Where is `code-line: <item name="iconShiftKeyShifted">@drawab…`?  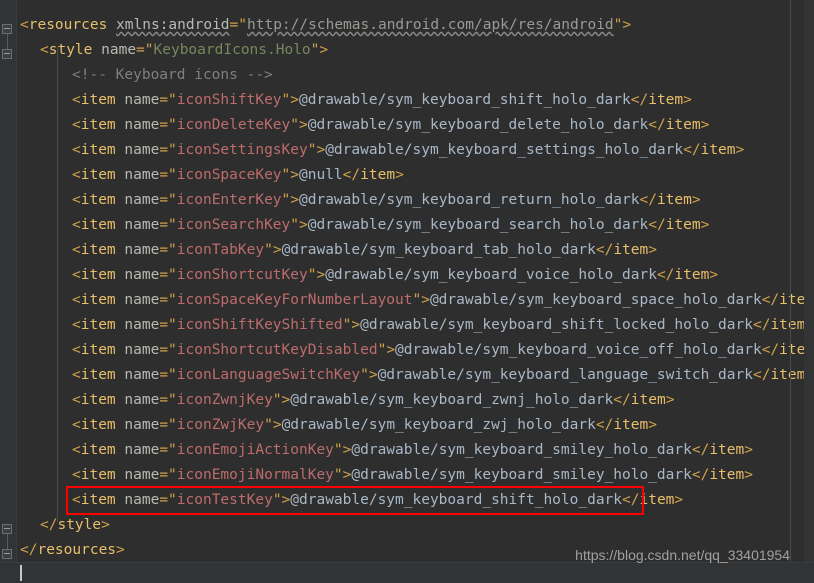 code-line: <item name="iconShiftKeyShifted">@drawab… is located at coordinates (415, 325).